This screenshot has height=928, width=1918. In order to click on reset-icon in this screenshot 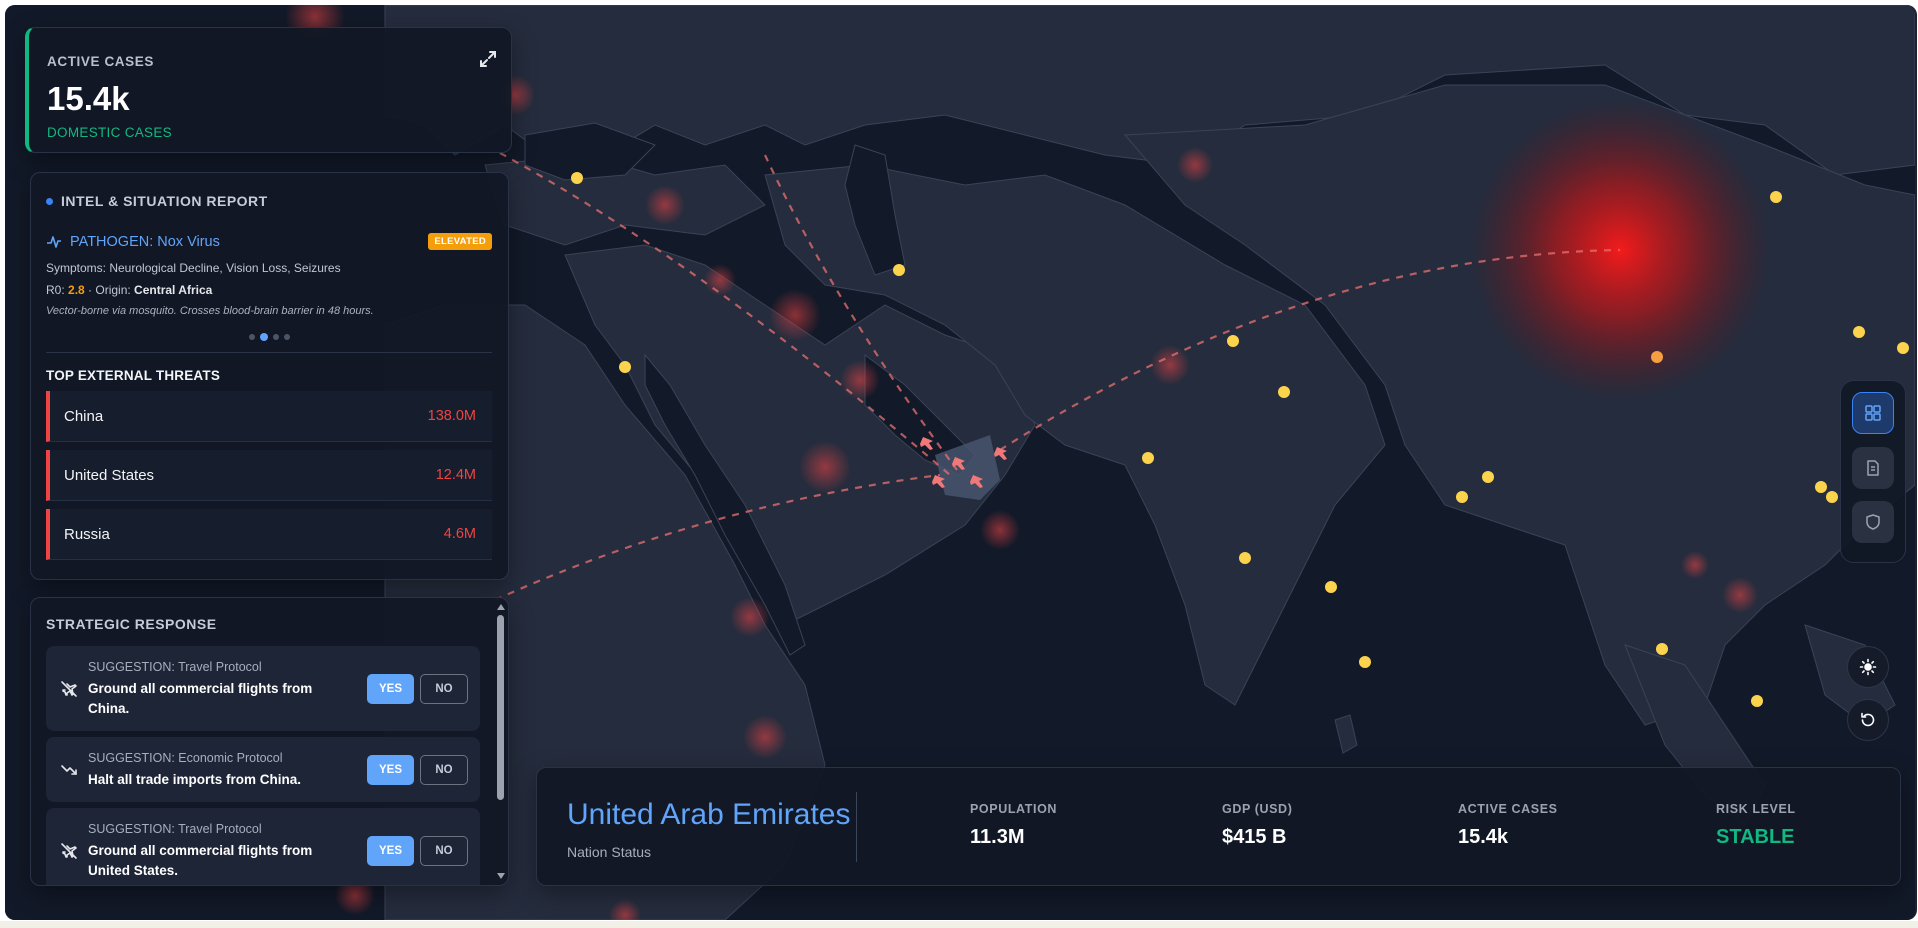, I will do `click(1868, 719)`.